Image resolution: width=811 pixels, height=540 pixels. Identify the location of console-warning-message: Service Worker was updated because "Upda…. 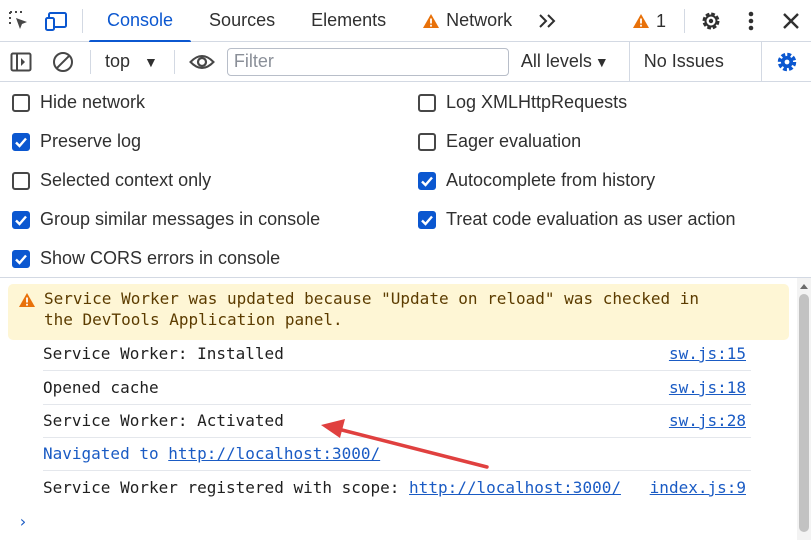
(398, 312).